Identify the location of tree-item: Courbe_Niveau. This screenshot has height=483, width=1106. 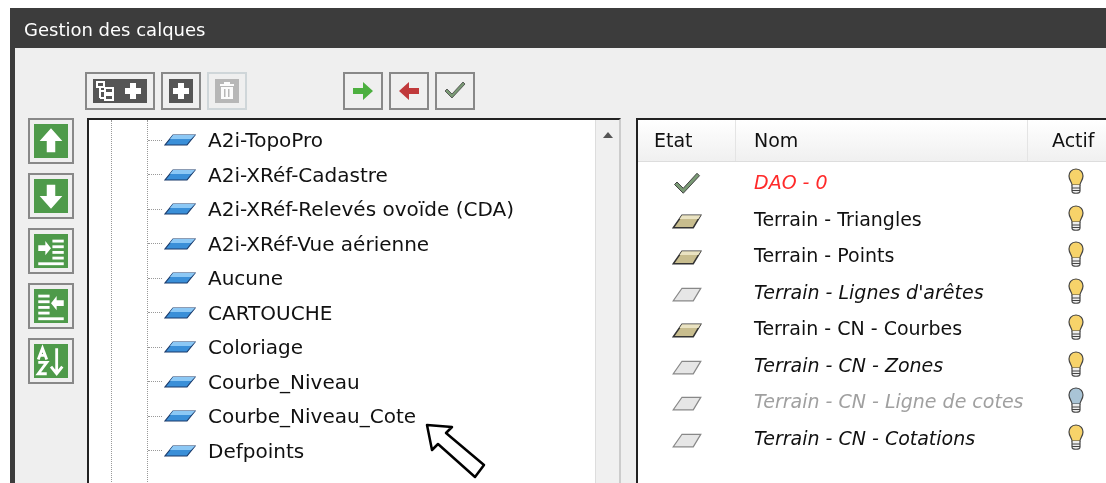
(284, 381).